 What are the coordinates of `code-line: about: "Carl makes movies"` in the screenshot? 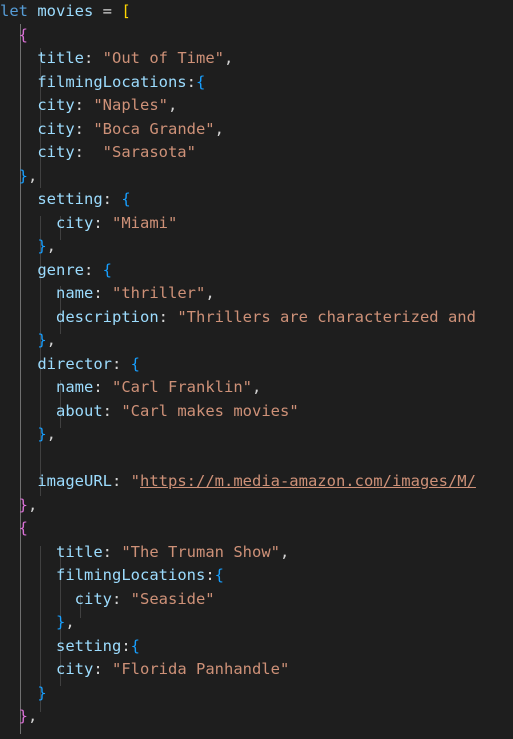 It's located at (149, 412).